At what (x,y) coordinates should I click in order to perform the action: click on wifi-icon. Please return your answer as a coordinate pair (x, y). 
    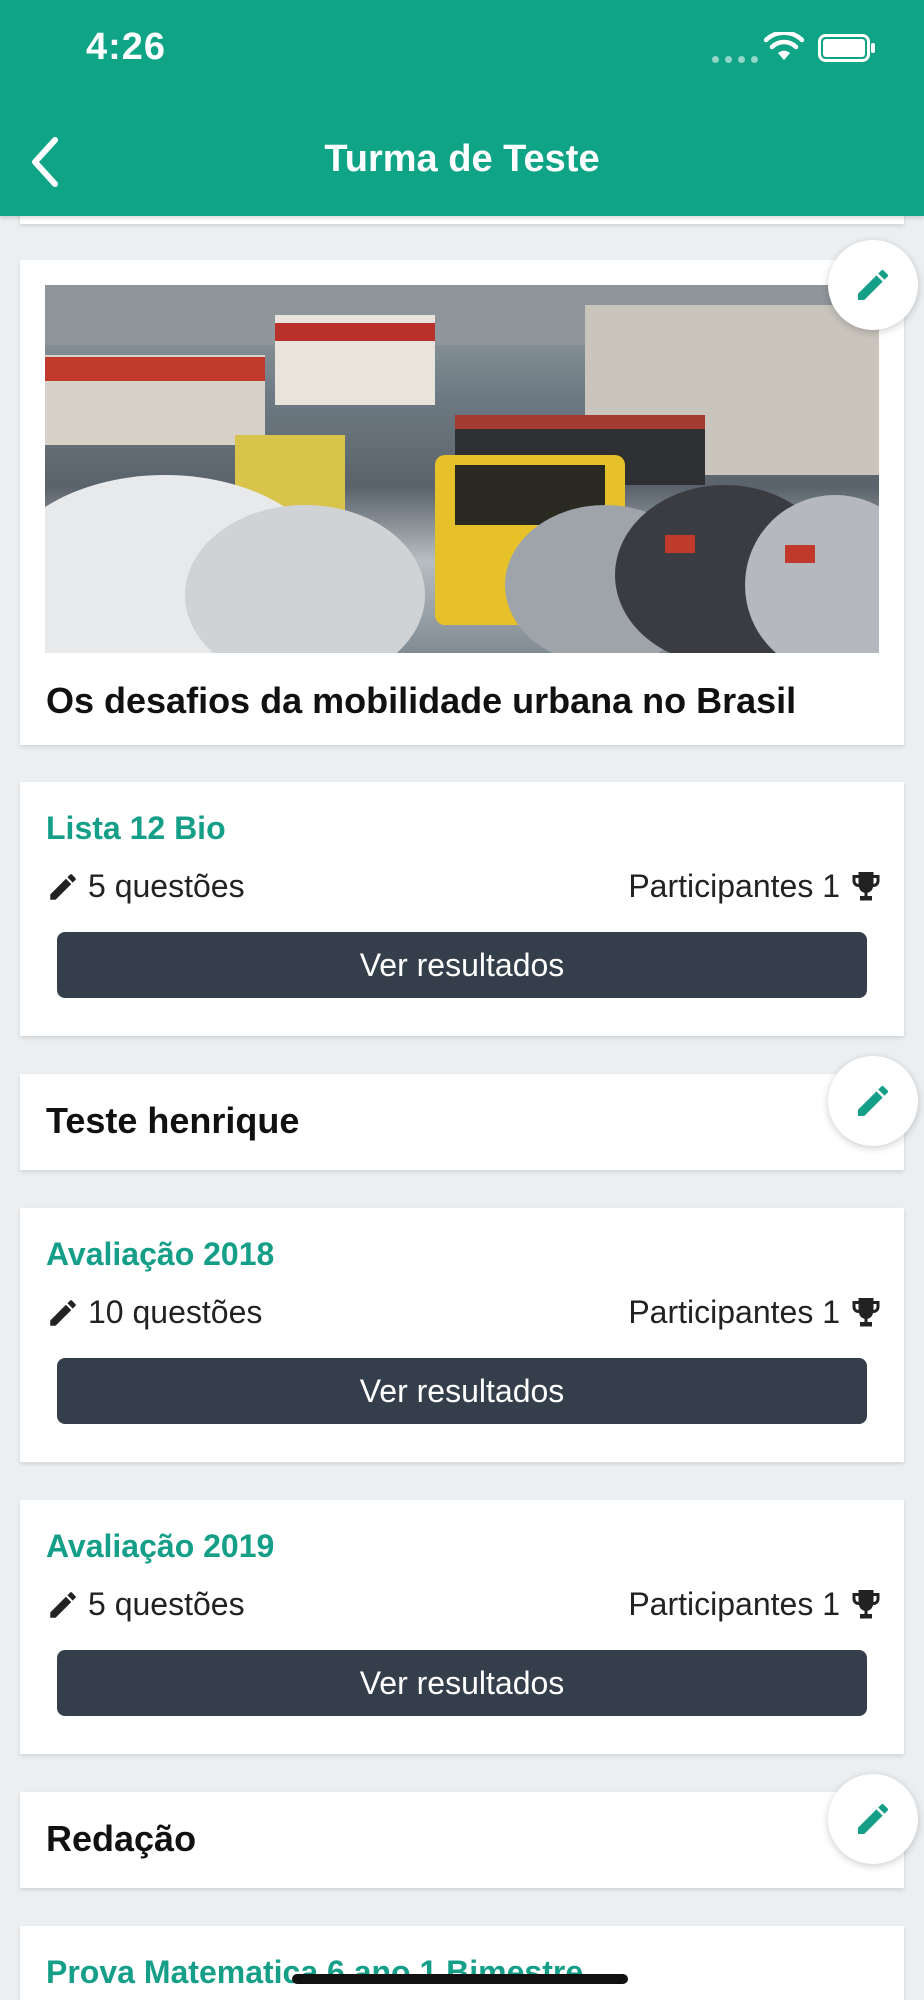
    Looking at the image, I should click on (784, 46).